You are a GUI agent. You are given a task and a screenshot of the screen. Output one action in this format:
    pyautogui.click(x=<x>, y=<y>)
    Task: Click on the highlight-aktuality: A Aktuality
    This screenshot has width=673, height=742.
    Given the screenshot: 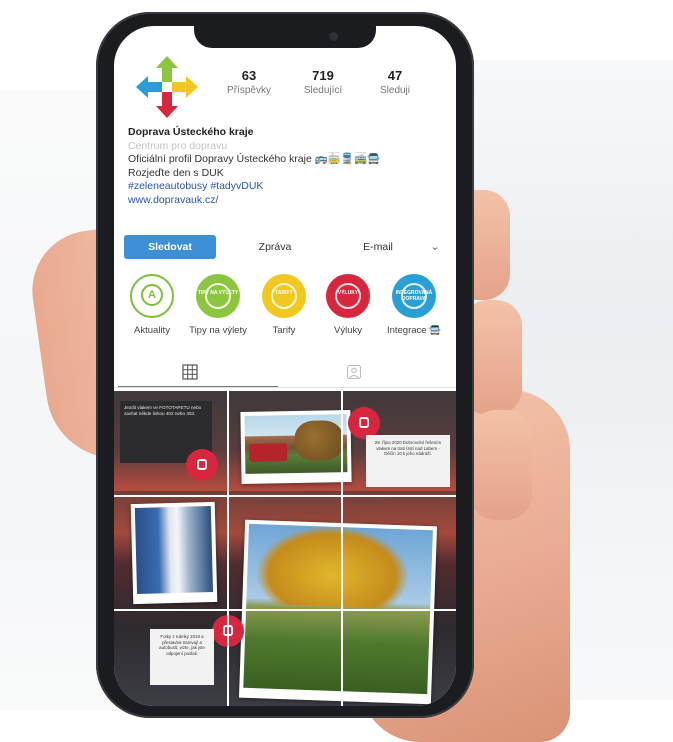 What is the action you would take?
    pyautogui.click(x=152, y=305)
    